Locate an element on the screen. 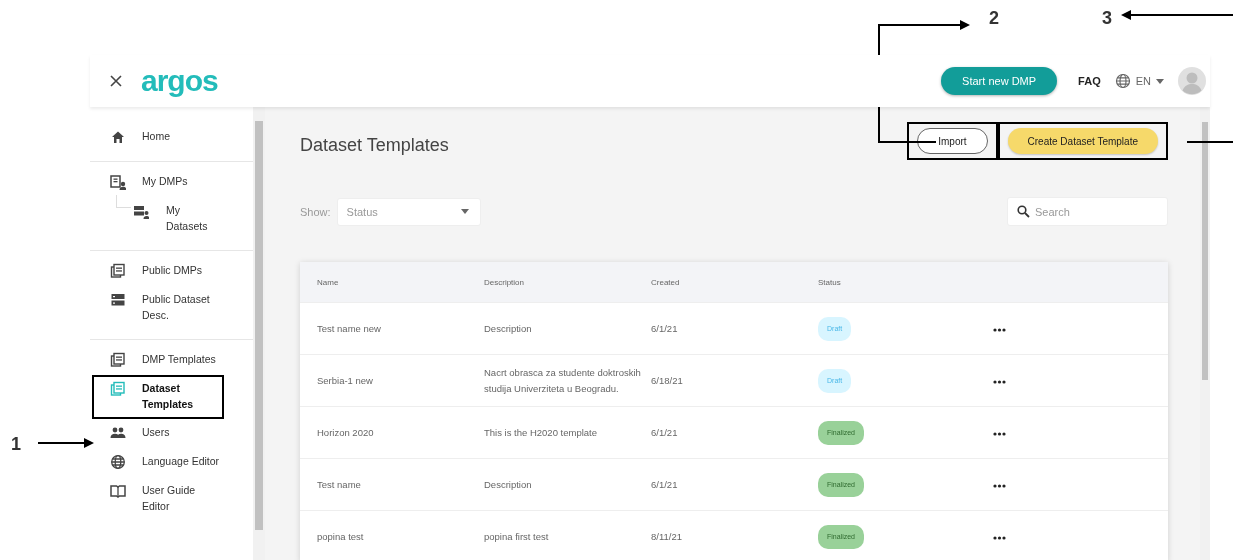 The width and height of the screenshot is (1233, 560). sidebar-item: Public Dataset Desc. is located at coordinates (158, 308).